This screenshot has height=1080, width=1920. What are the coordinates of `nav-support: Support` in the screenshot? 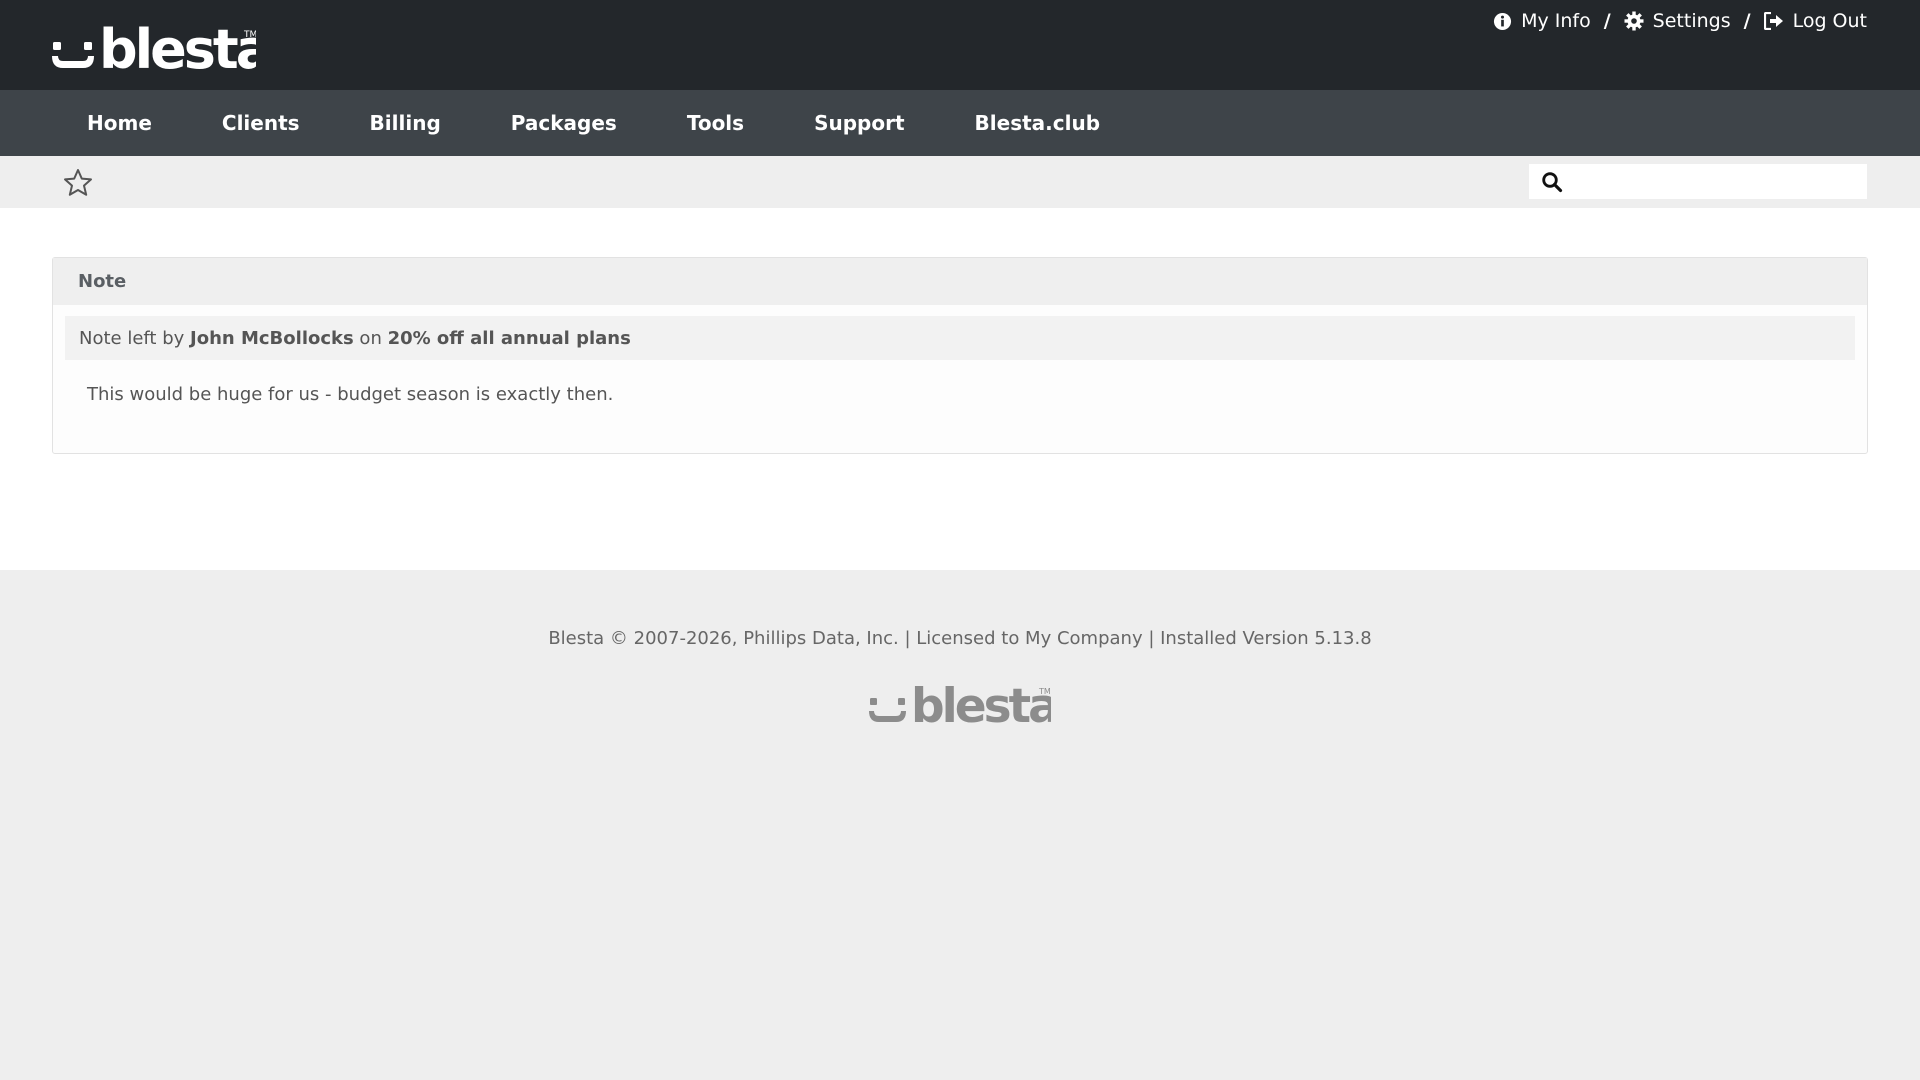 It's located at (859, 123).